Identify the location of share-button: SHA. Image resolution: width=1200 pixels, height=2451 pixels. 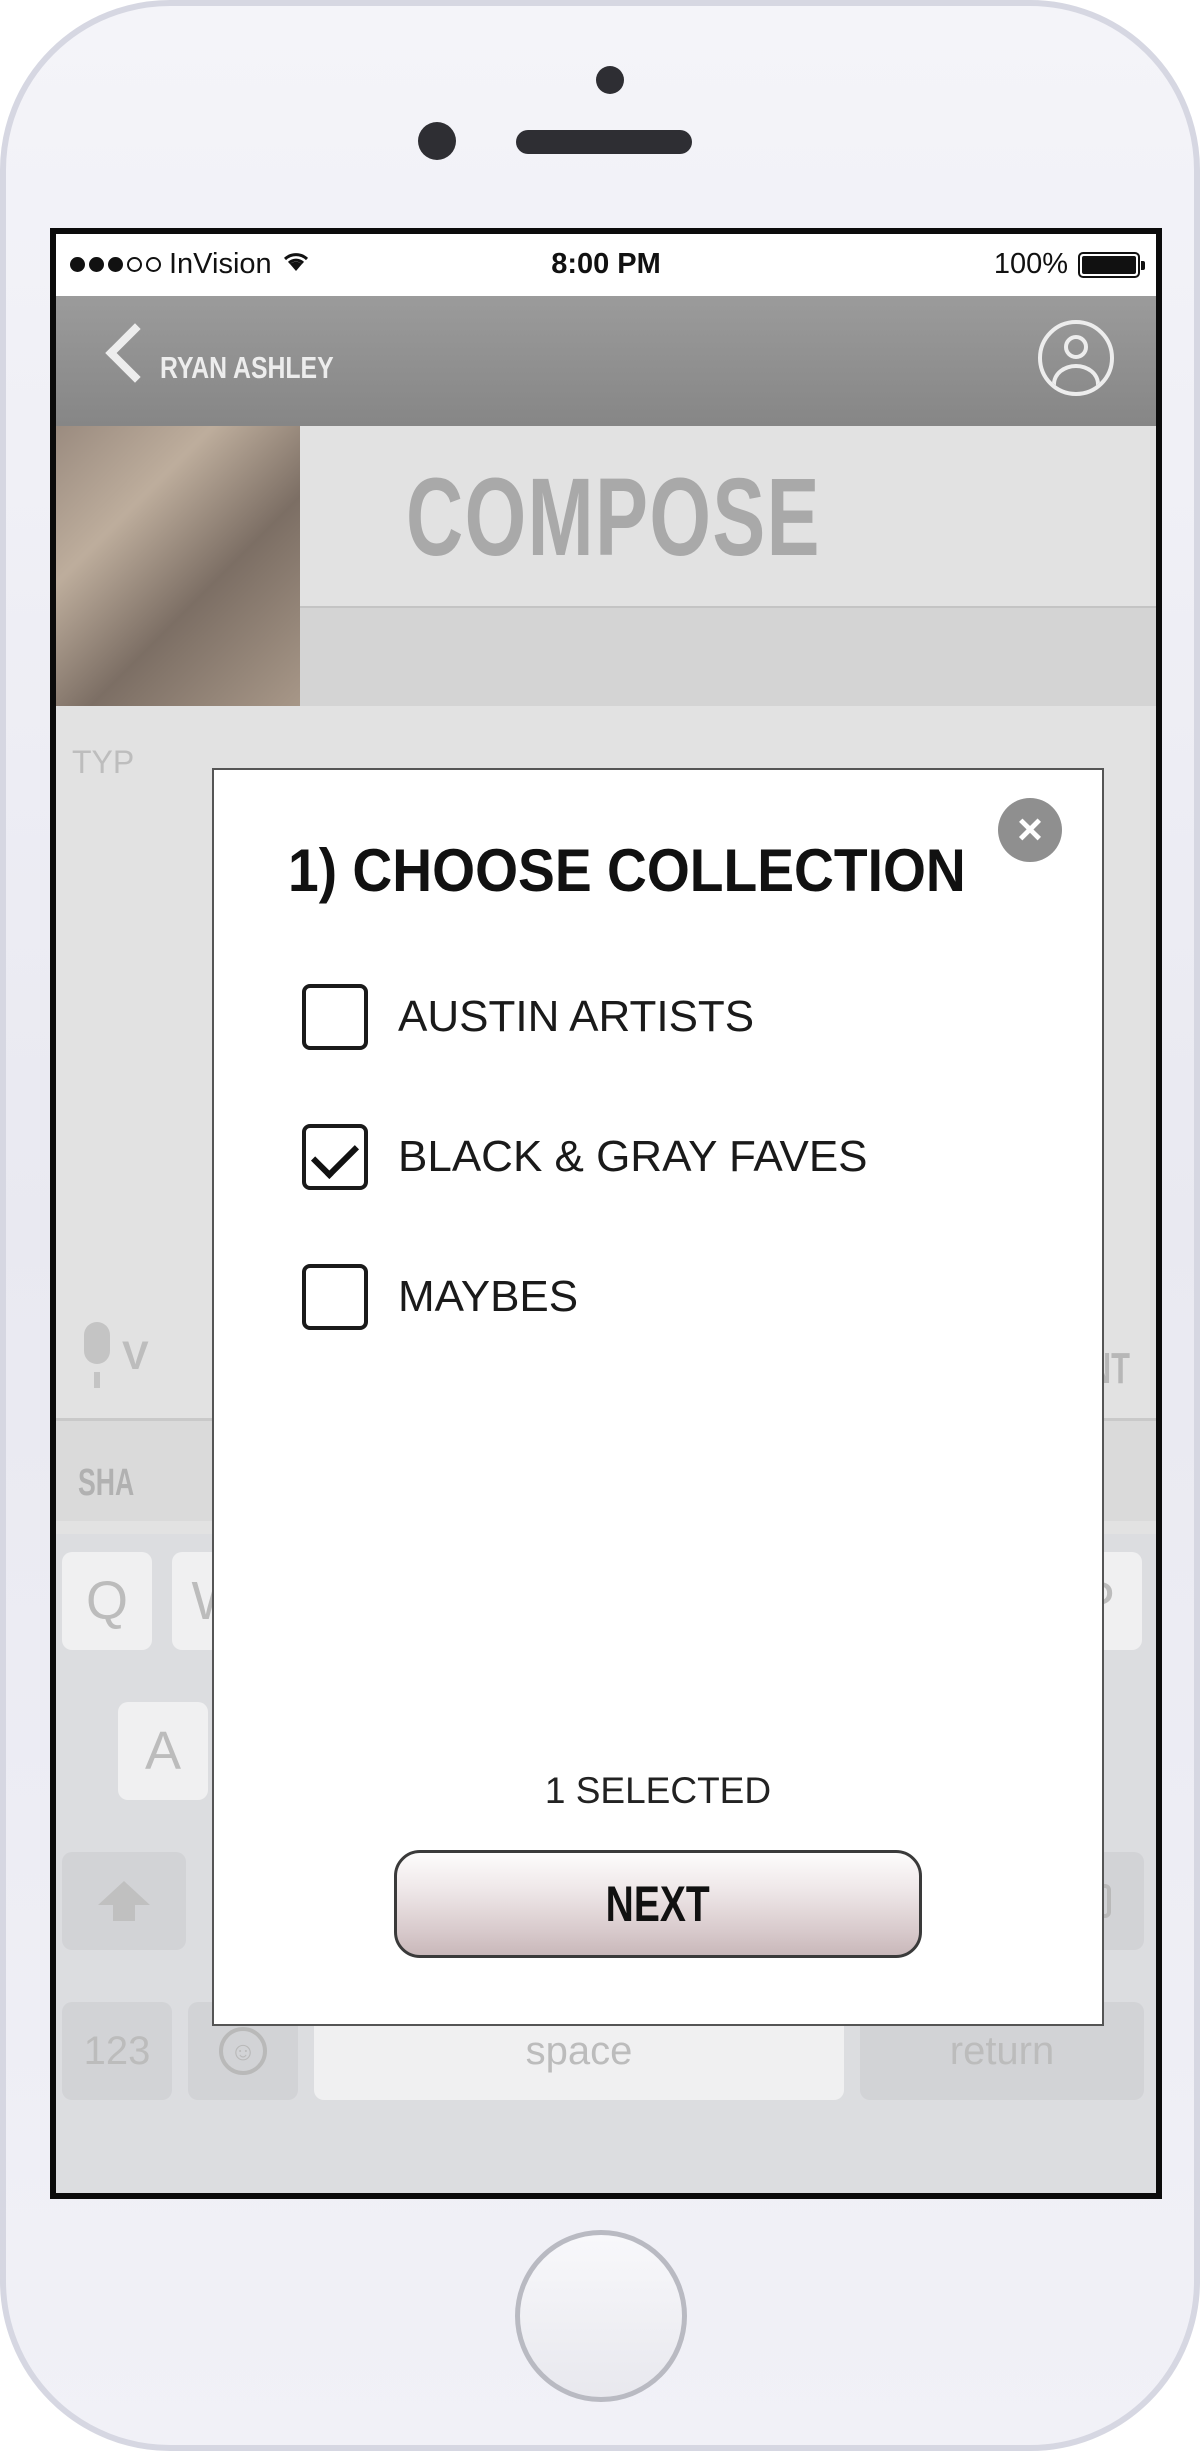
(106, 1483).